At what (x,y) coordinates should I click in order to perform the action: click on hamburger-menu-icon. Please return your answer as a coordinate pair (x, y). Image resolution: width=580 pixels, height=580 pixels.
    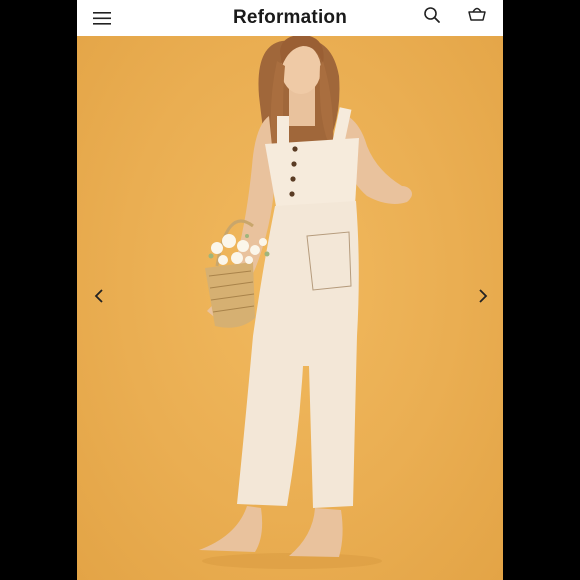
    Looking at the image, I should click on (102, 18).